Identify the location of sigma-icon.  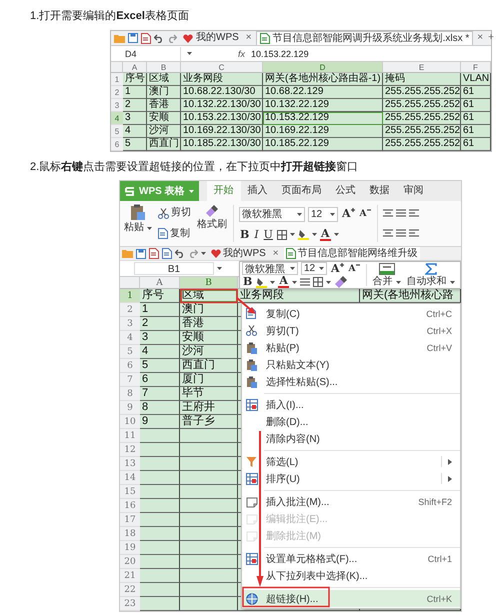
(430, 269).